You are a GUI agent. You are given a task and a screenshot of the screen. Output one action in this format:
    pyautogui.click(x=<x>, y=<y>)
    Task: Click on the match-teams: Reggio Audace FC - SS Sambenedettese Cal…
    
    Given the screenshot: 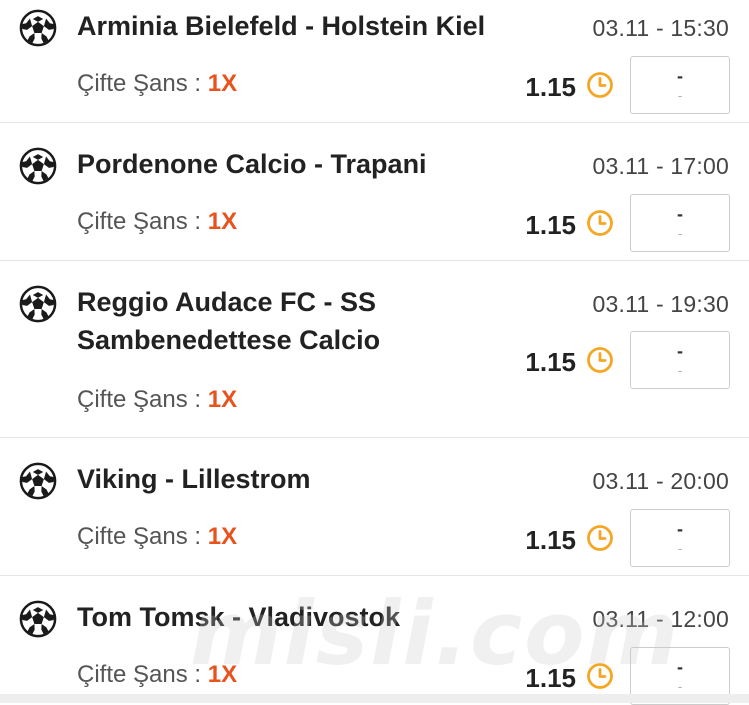 What is the action you would take?
    pyautogui.click(x=312, y=321)
    